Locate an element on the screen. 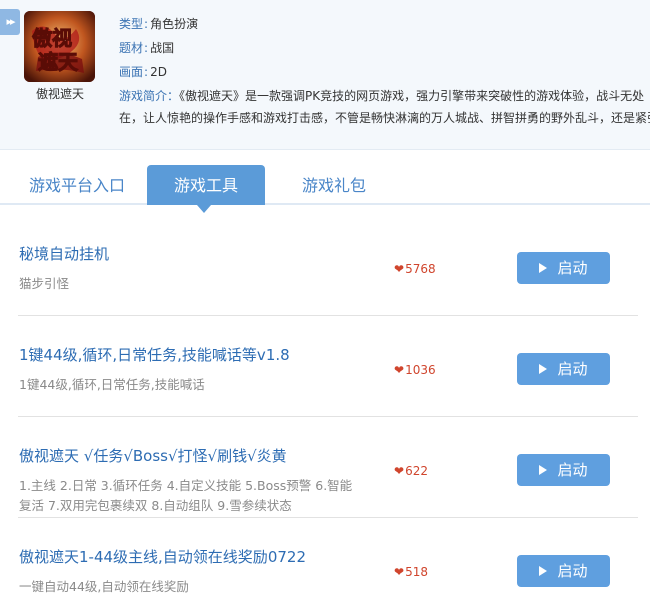 This screenshot has width=650, height=601. tab-bar: 游戏平台入口 游戏工具 游戏礼包 is located at coordinates (325, 185).